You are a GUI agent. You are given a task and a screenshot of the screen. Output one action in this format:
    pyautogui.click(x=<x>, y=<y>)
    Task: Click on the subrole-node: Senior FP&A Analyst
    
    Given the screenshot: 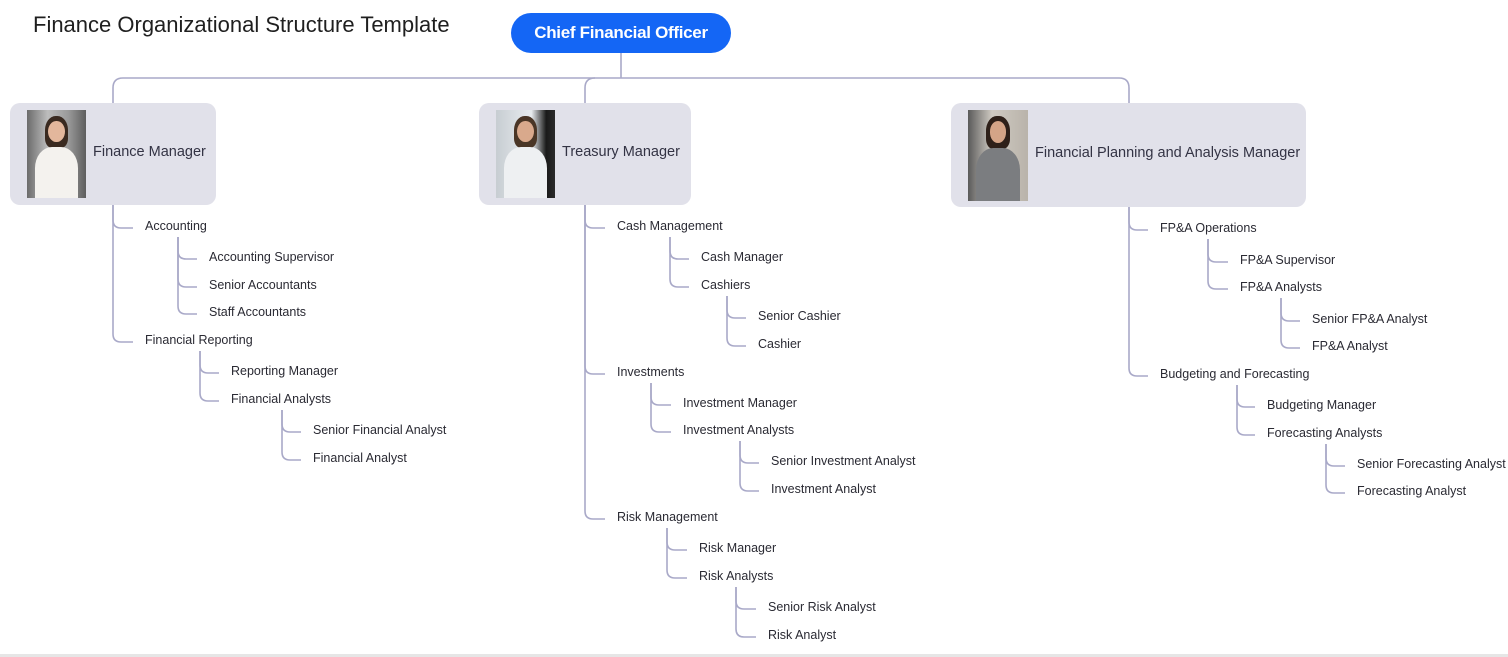 What is the action you would take?
    pyautogui.click(x=1369, y=319)
    